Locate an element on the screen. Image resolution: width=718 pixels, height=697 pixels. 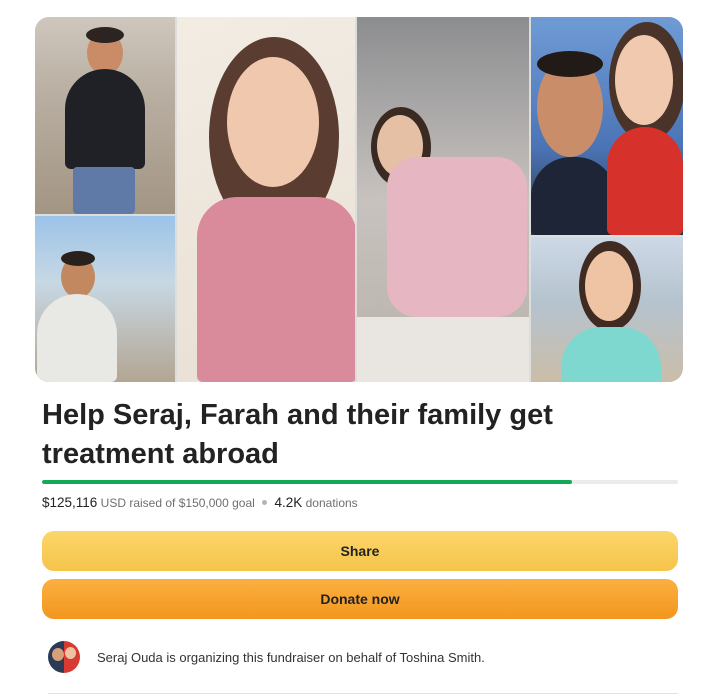
goal-amount: $150,000 is located at coordinates (203, 503).